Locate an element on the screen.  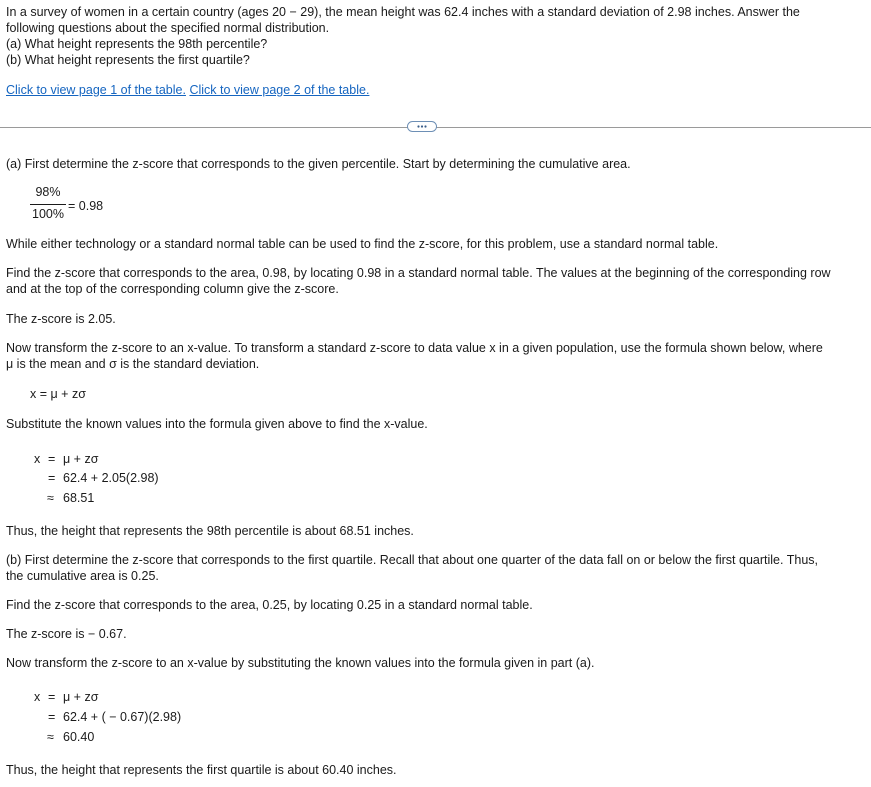
calc-a-lhs: x is located at coordinates (37, 459).